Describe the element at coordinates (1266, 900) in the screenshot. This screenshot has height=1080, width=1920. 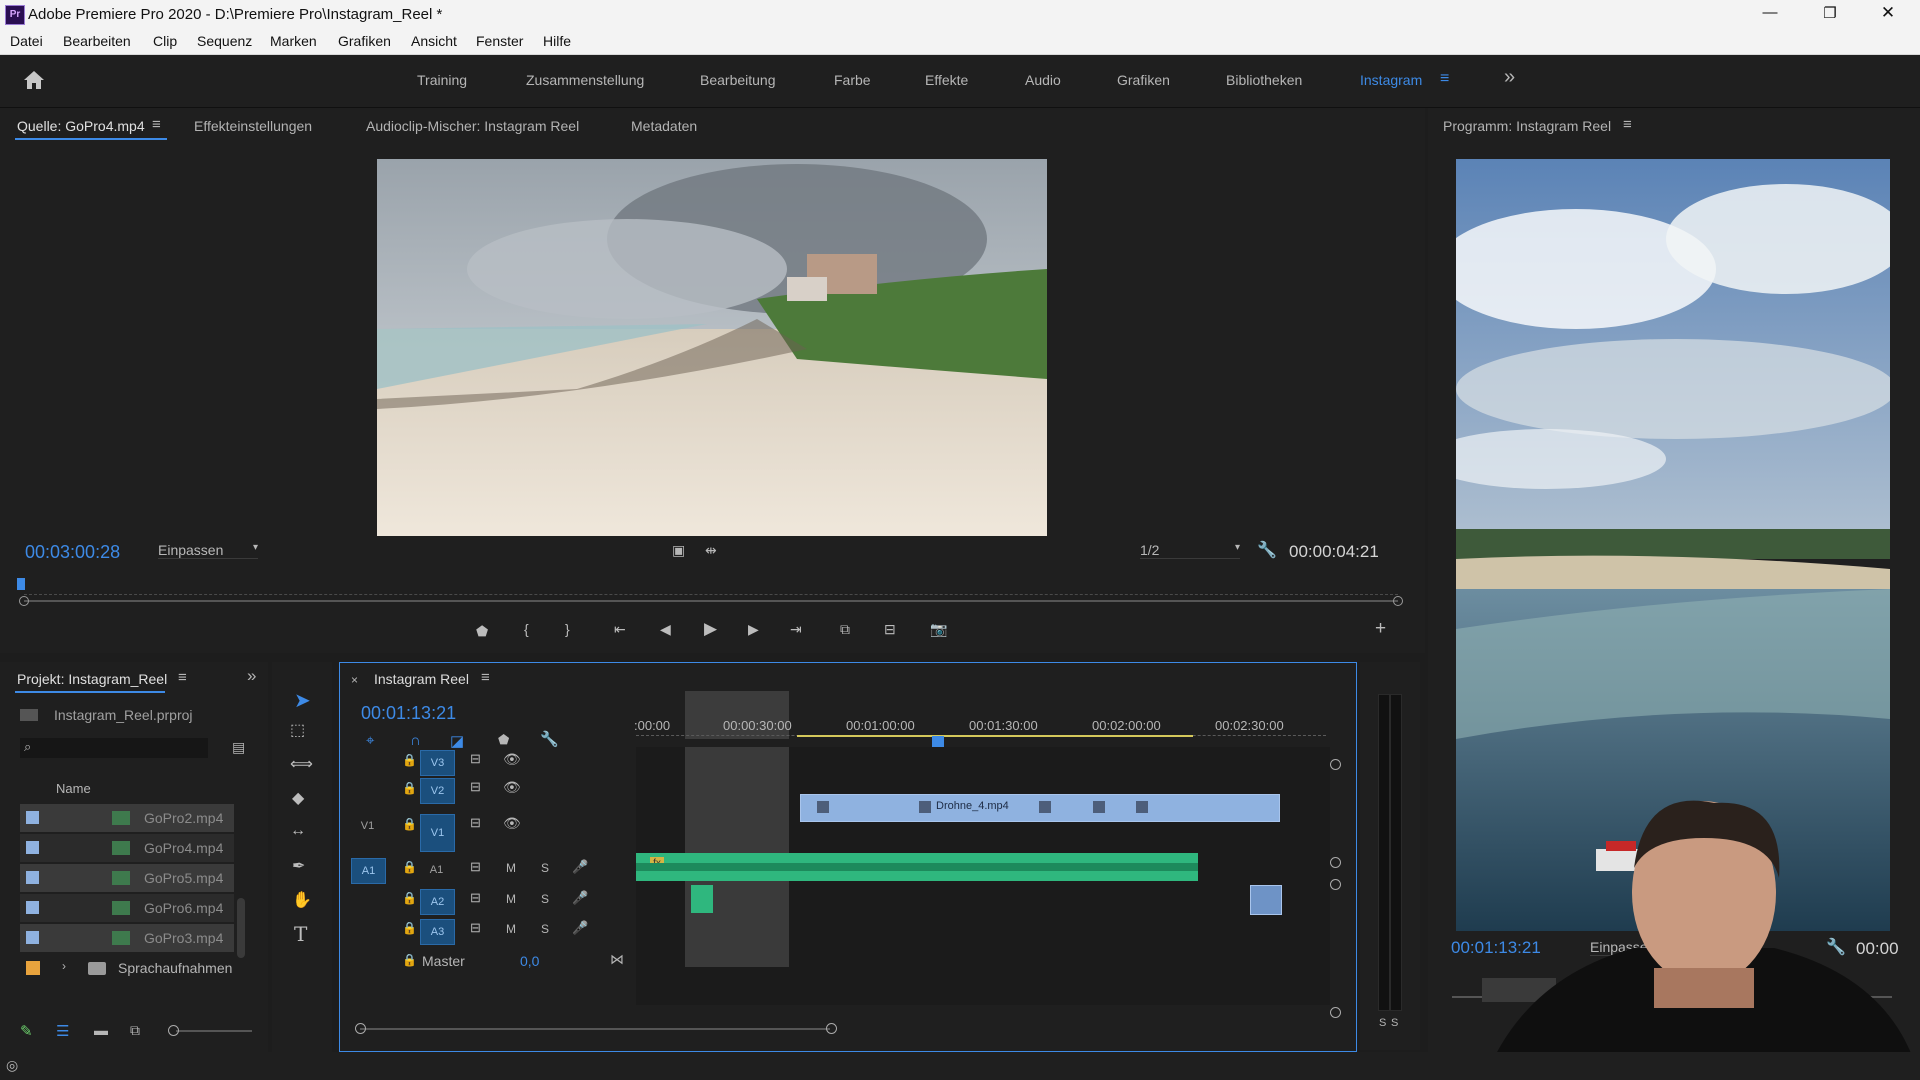
I see `audio-clip-a2-end` at that location.